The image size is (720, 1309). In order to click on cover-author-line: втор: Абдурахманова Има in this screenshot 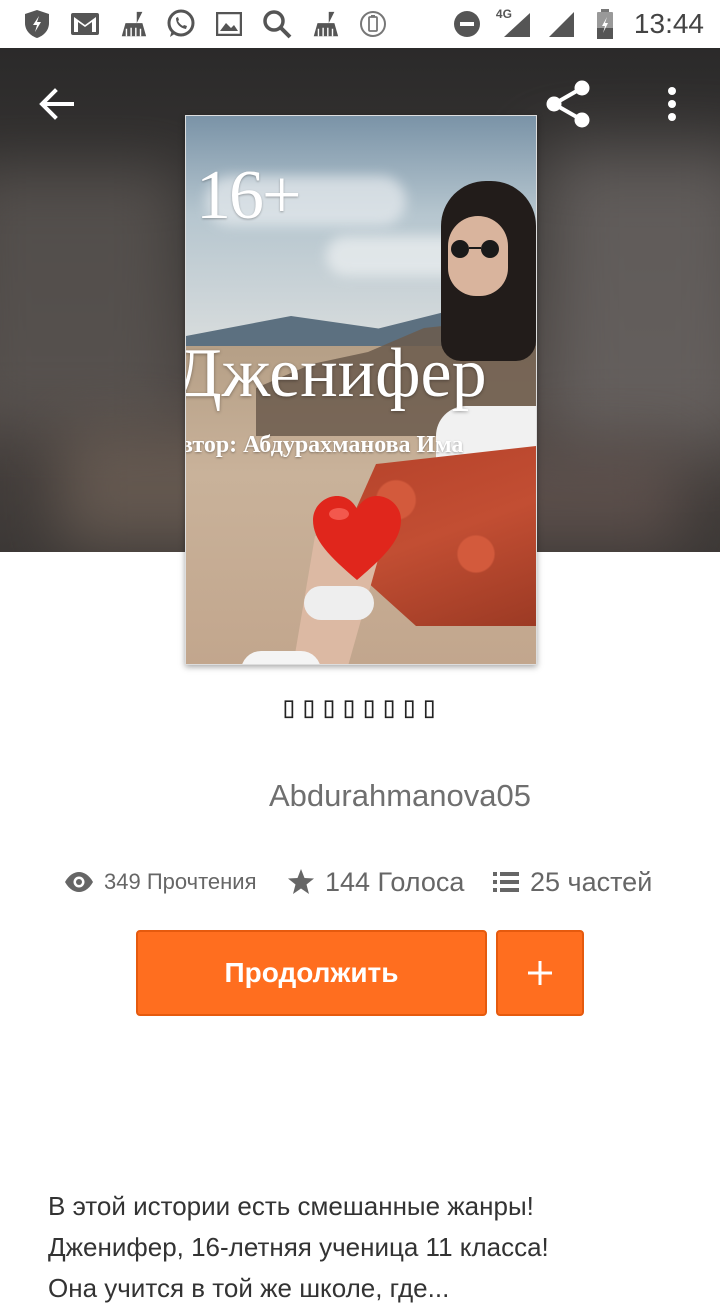, I will do `click(324, 445)`.